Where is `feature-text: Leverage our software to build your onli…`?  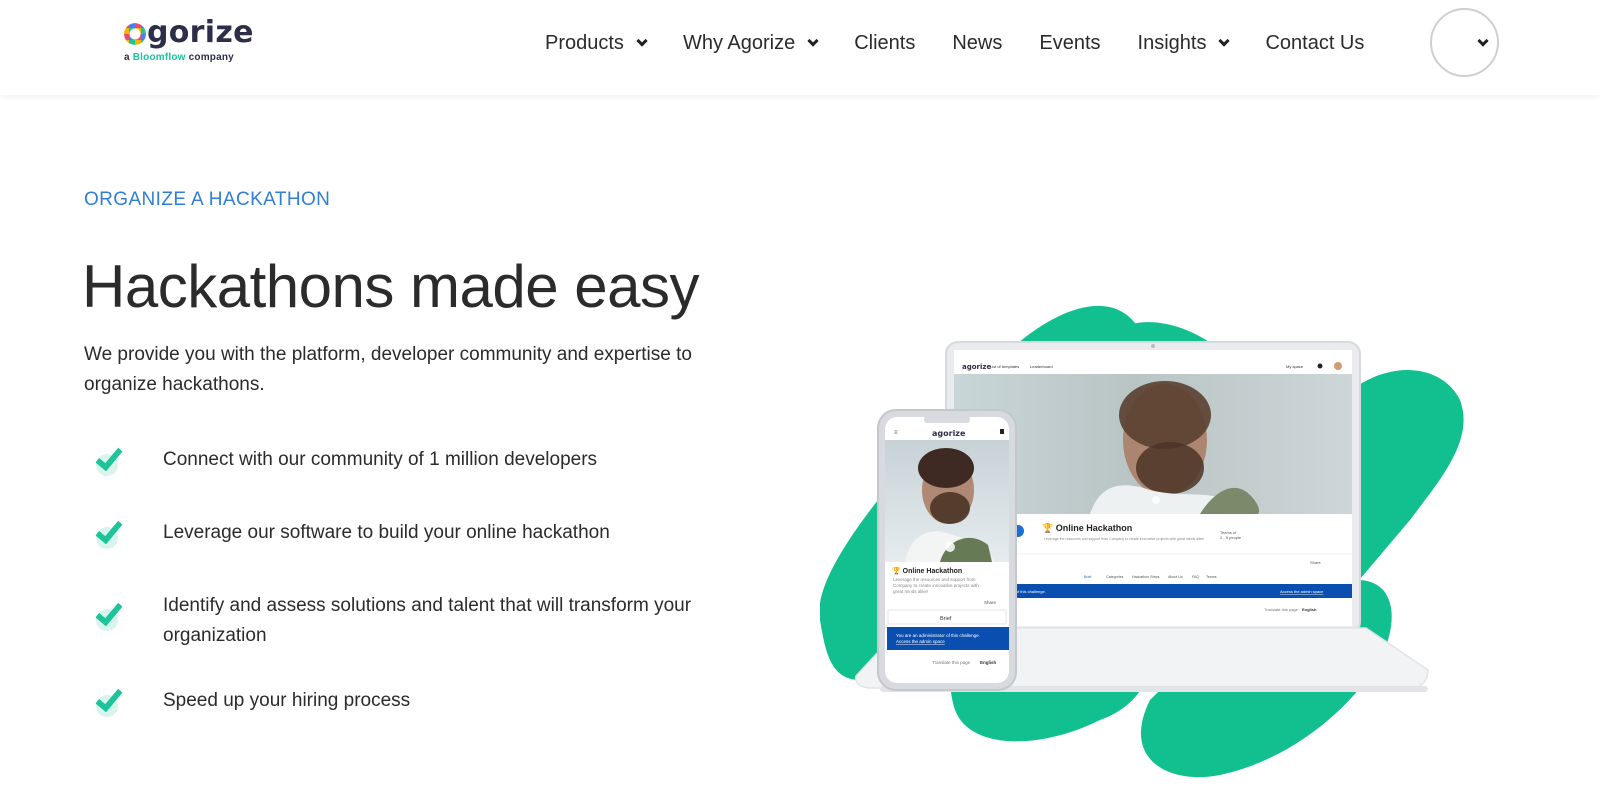
feature-text: Leverage our software to build your onli… is located at coordinates (386, 532).